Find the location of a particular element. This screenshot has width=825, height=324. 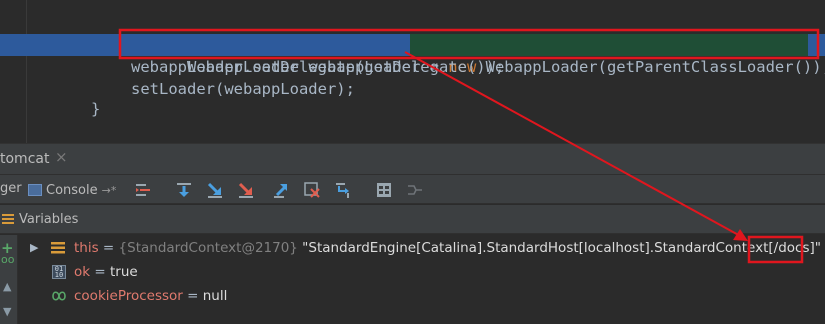

code-line-3: webappLoader.setDelegate(getDelegate()); is located at coordinates (318, 67).